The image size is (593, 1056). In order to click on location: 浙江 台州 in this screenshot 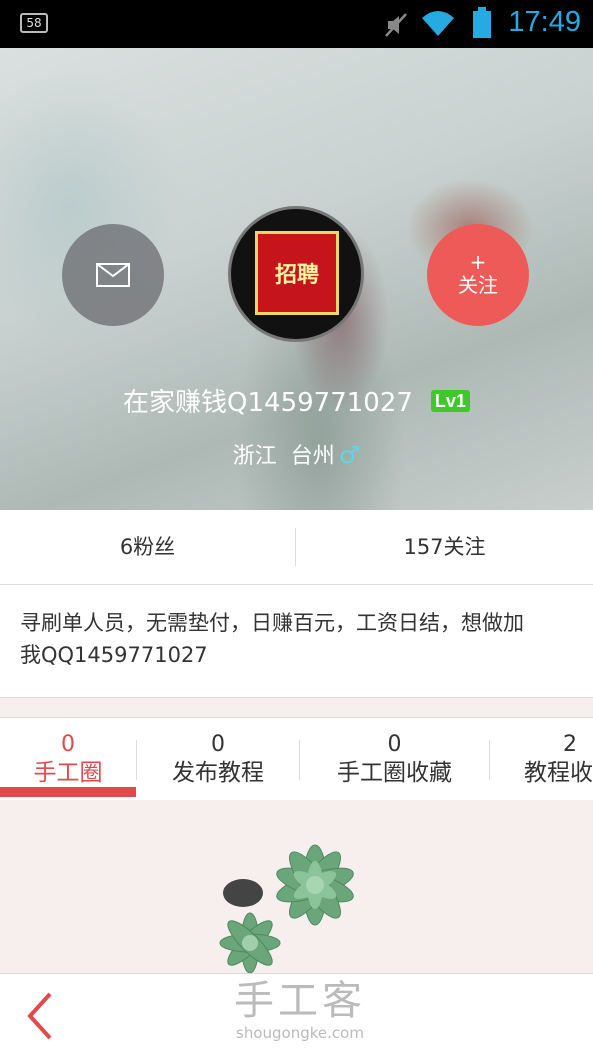, I will do `click(283, 456)`.